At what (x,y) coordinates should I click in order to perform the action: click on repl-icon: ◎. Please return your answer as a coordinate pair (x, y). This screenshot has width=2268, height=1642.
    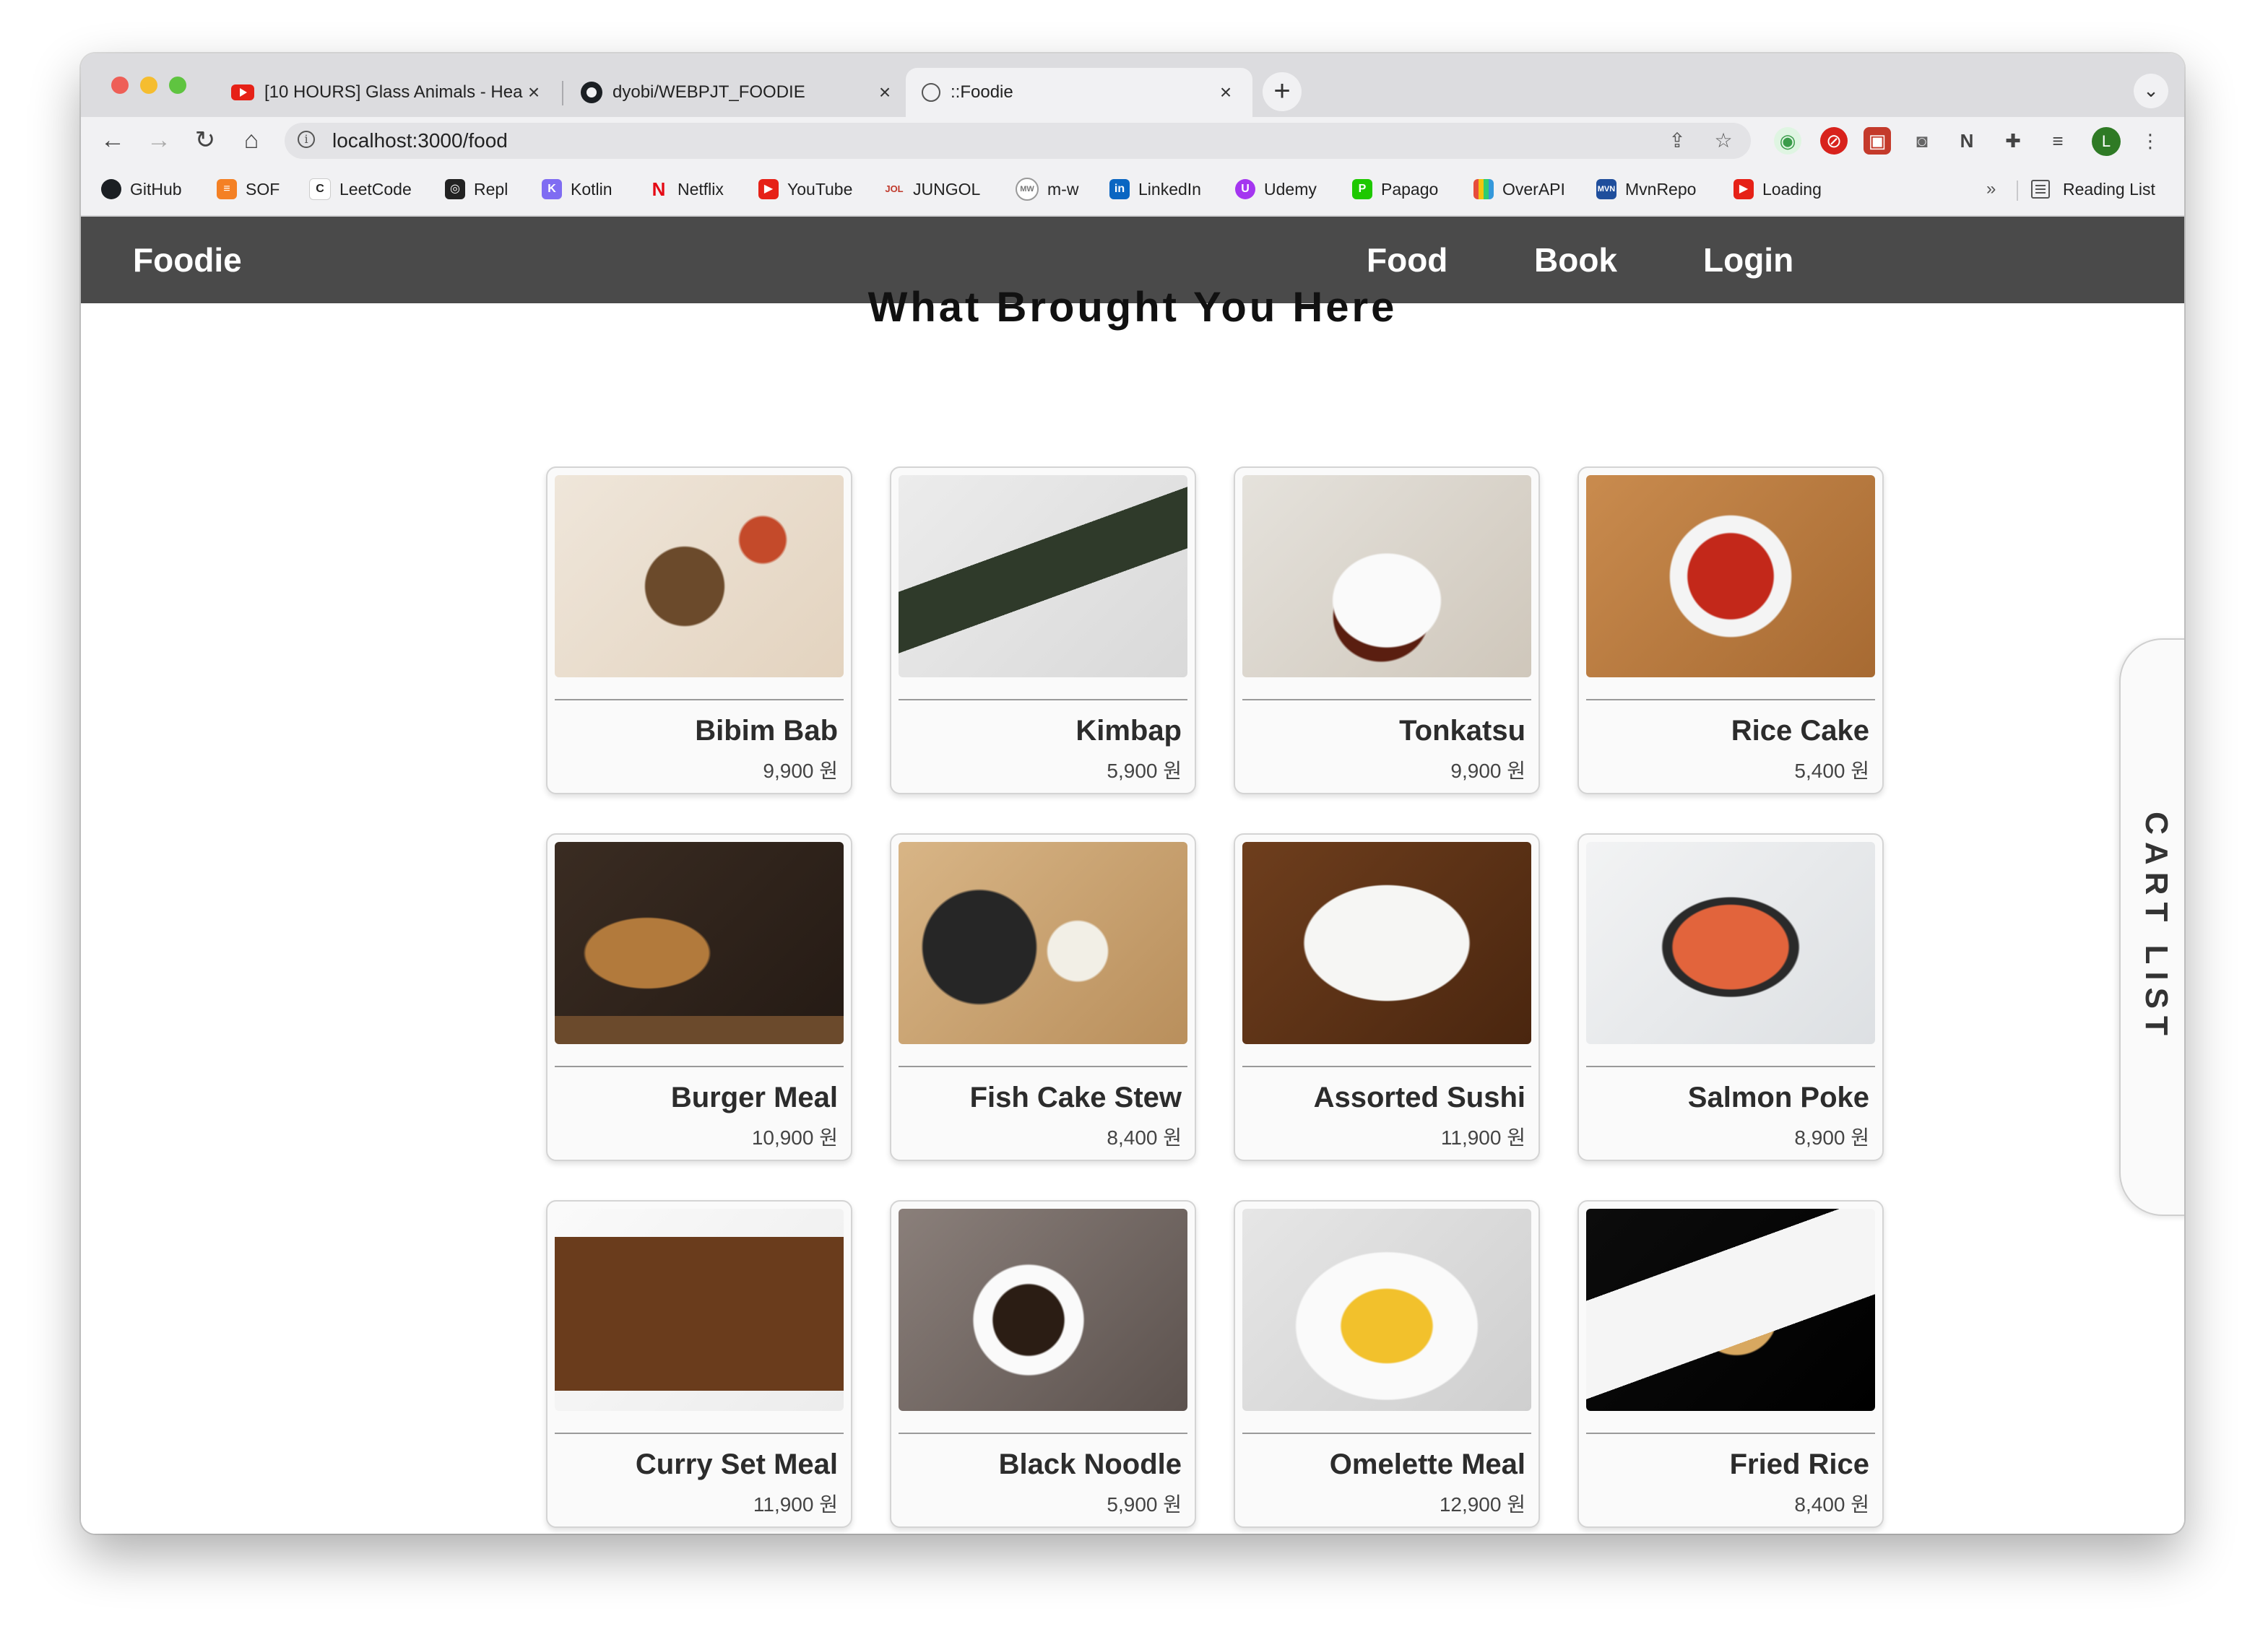
    Looking at the image, I should click on (455, 189).